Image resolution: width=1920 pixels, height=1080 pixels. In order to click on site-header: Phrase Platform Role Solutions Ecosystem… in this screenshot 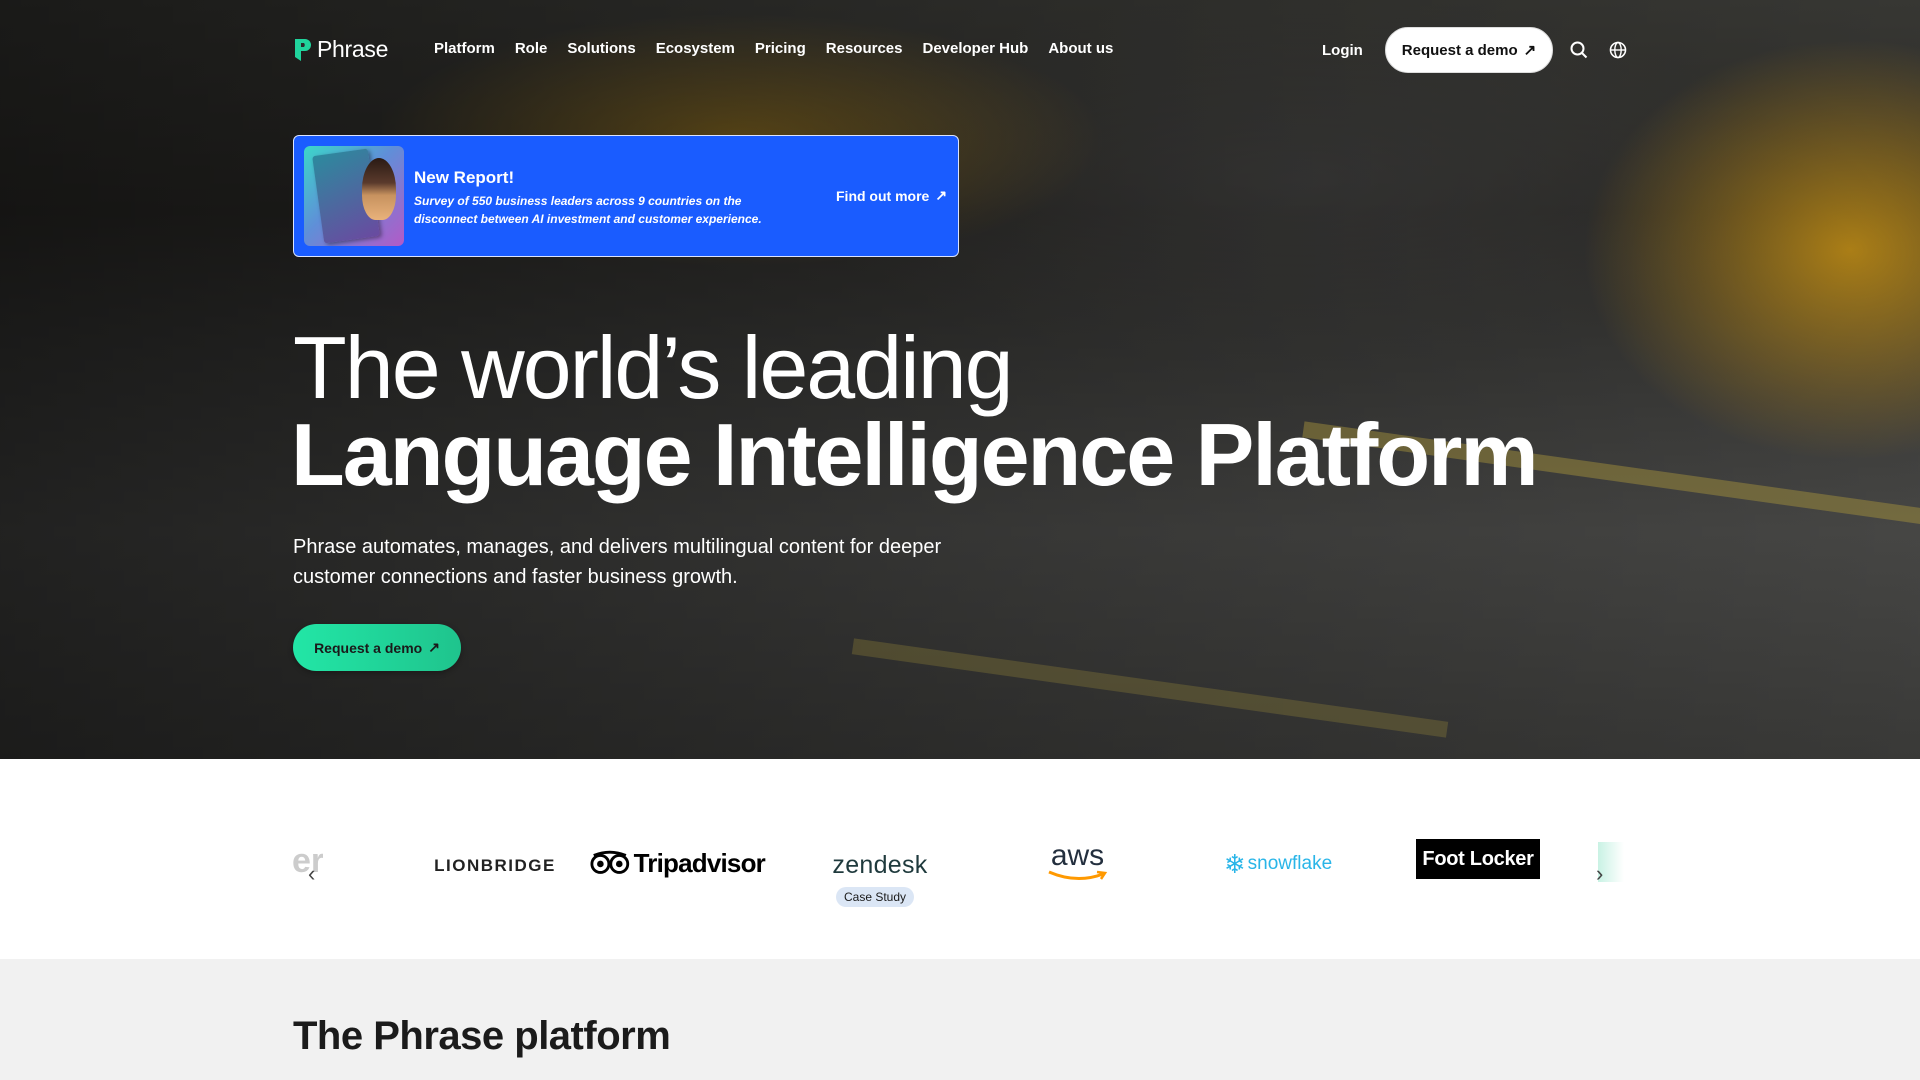, I will do `click(960, 50)`.